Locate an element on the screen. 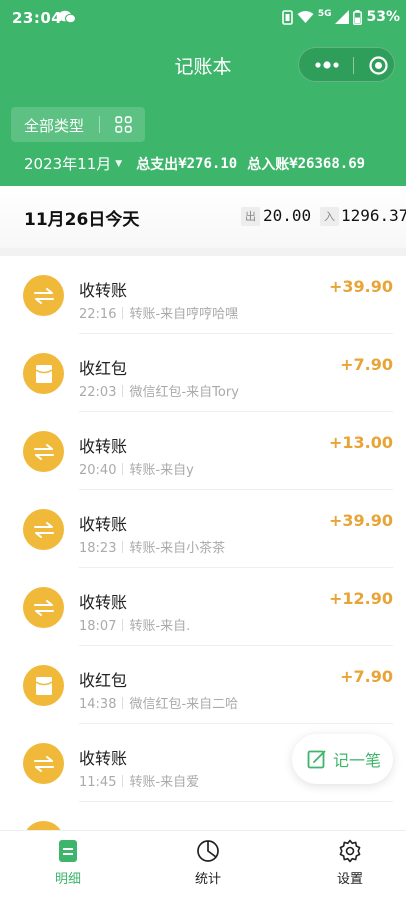  type-filter-divider is located at coordinates (99, 124).